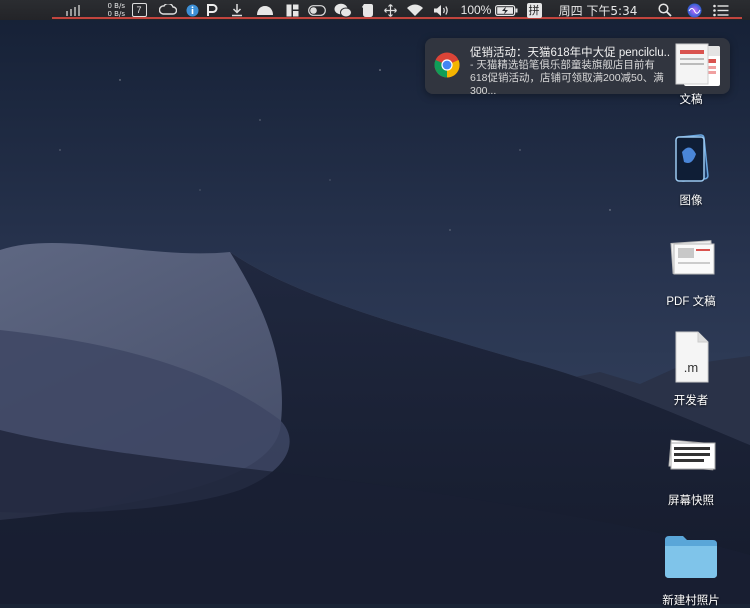 The image size is (750, 608). I want to click on battery-percent: 100%, so click(476, 10).